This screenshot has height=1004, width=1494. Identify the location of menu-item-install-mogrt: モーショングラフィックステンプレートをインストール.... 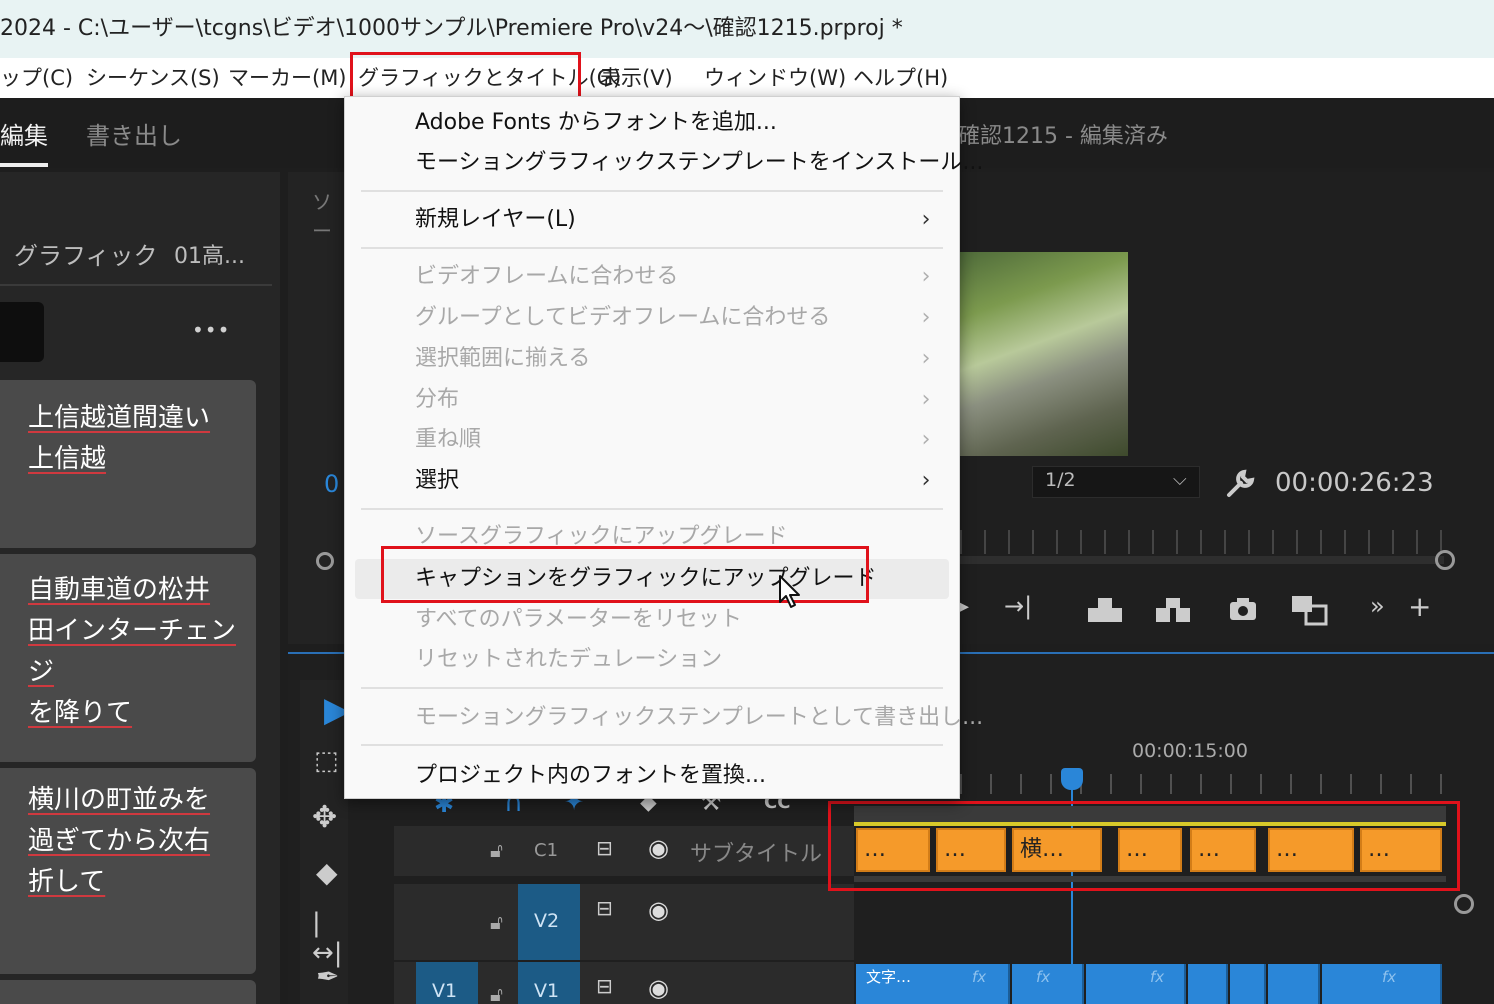
(699, 163).